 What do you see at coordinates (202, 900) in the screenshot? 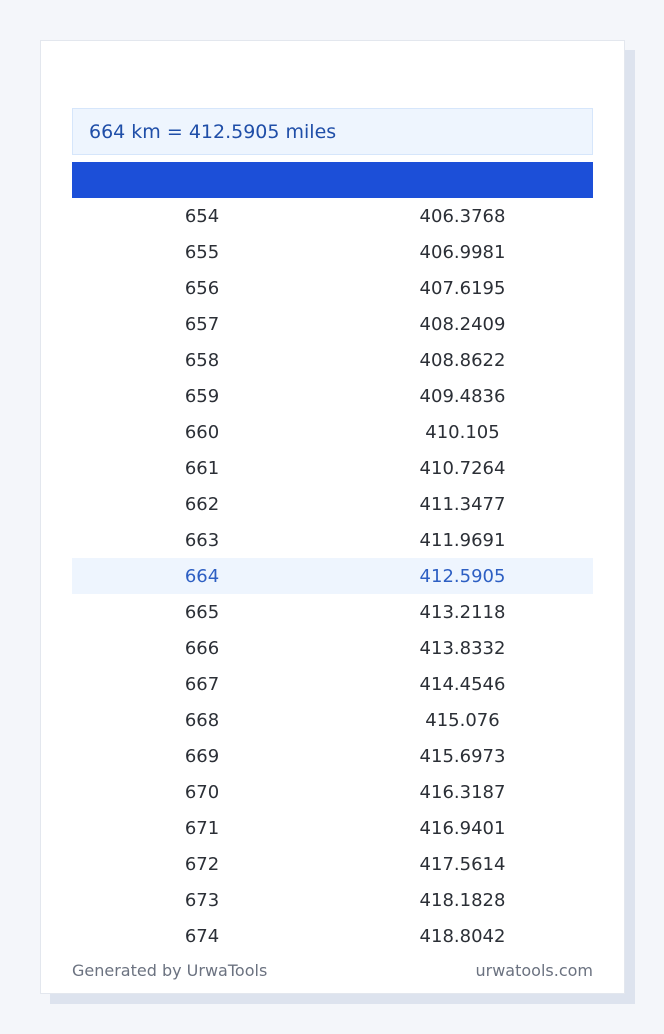
I see `km-cell: 673` at bounding box center [202, 900].